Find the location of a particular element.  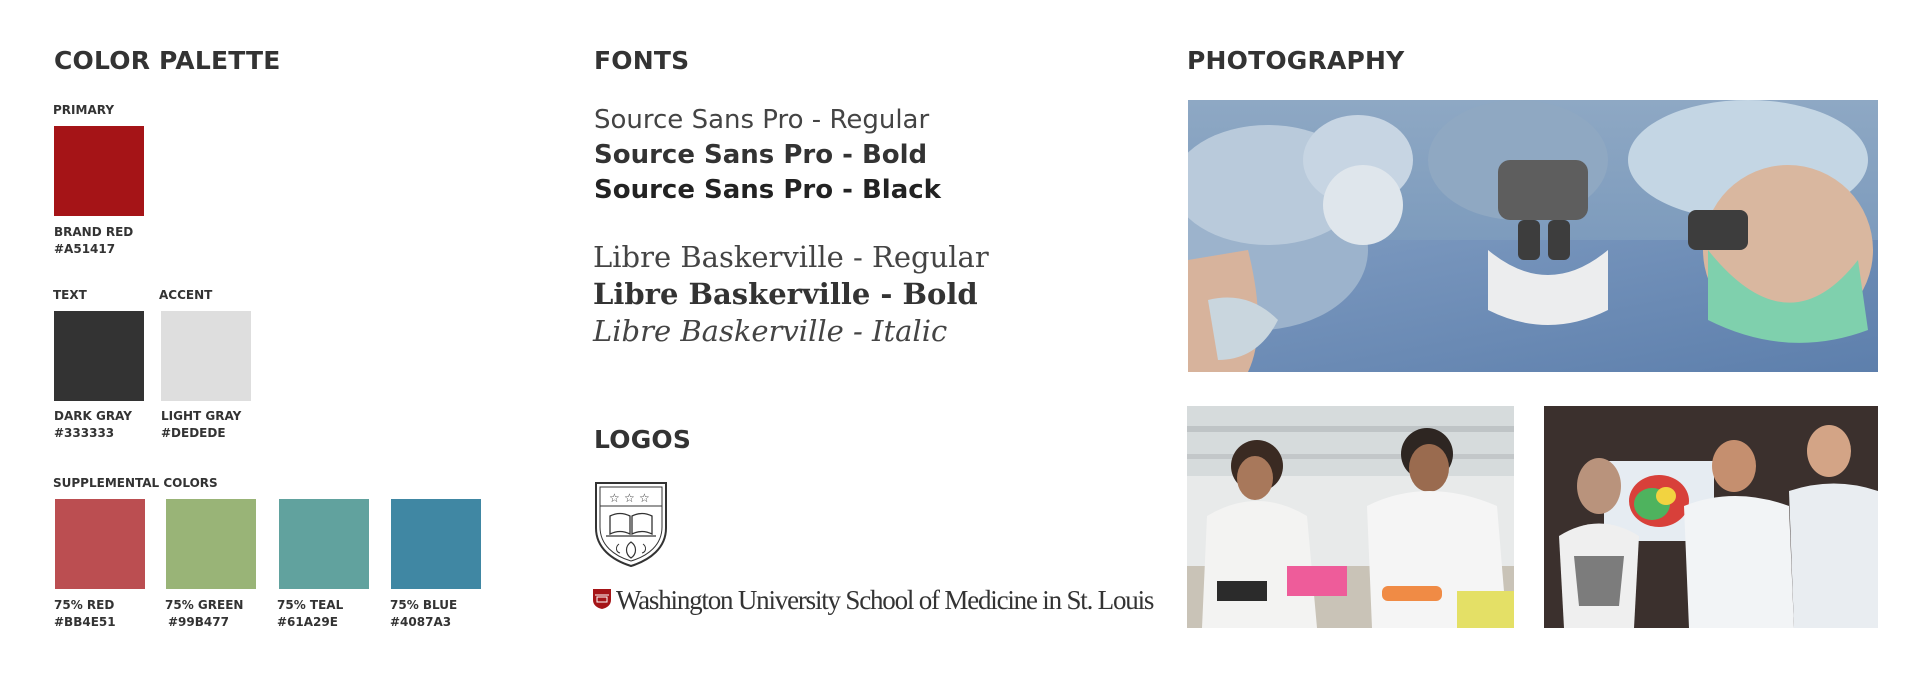

photography-heading: PHOTOGRAPHY is located at coordinates (1296, 60).